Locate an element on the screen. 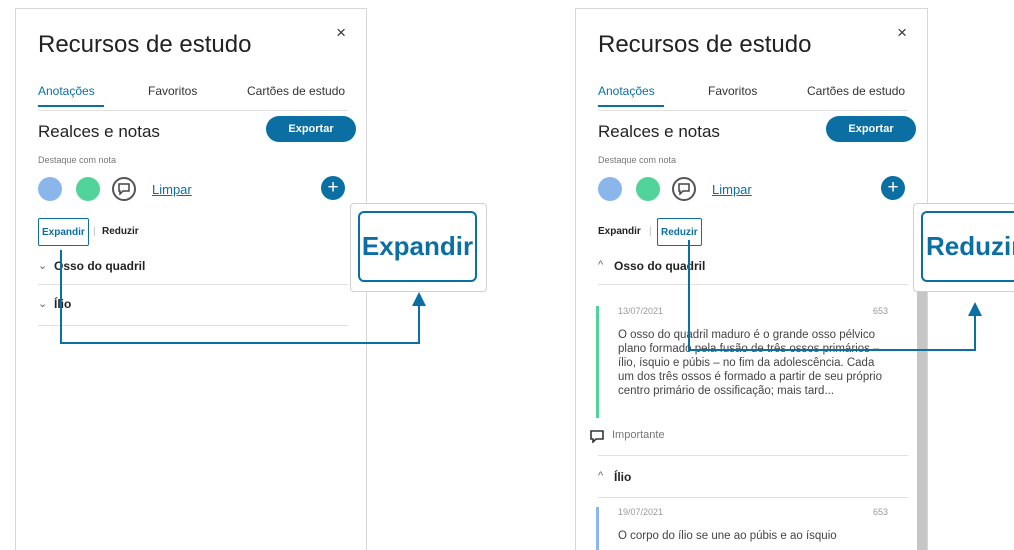 The image size is (1014, 550). zoom-label: Expandir is located at coordinates (417, 246).